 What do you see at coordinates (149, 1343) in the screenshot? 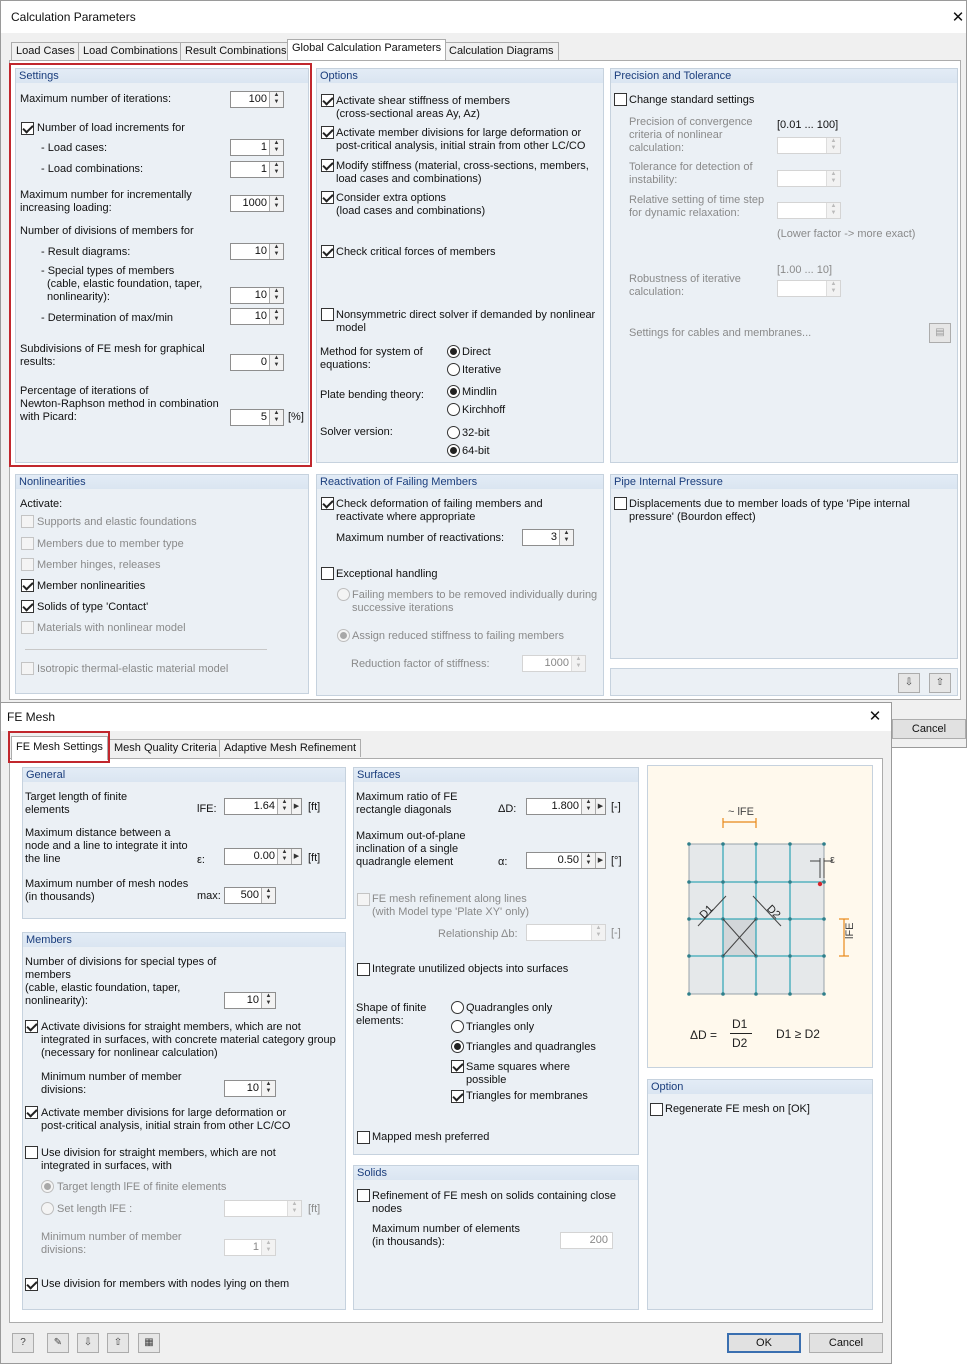
I see `defaults-icon: ▦` at bounding box center [149, 1343].